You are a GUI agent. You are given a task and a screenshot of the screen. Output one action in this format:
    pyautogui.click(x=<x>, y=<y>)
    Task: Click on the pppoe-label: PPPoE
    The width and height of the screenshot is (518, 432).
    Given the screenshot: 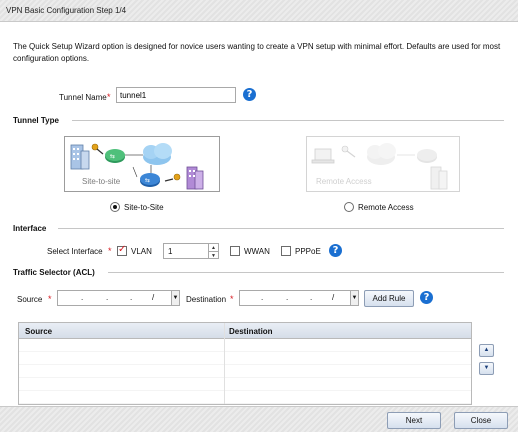 What is the action you would take?
    pyautogui.click(x=308, y=251)
    